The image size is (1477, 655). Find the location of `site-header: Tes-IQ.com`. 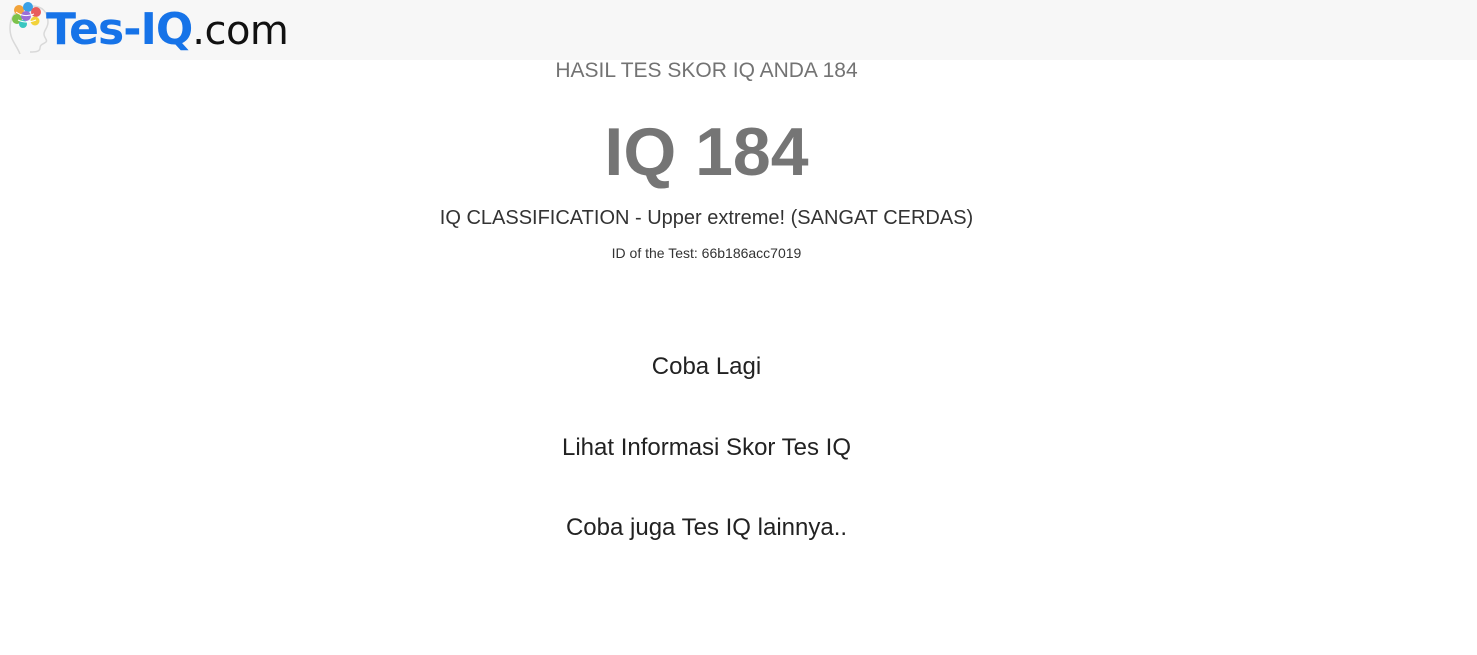

site-header: Tes-IQ.com is located at coordinates (738, 30).